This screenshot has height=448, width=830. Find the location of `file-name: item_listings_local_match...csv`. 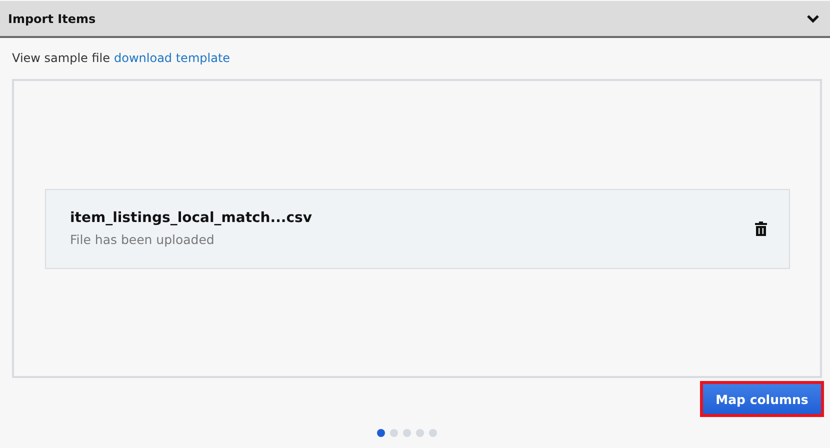

file-name: item_listings_local_match...csv is located at coordinates (191, 218).